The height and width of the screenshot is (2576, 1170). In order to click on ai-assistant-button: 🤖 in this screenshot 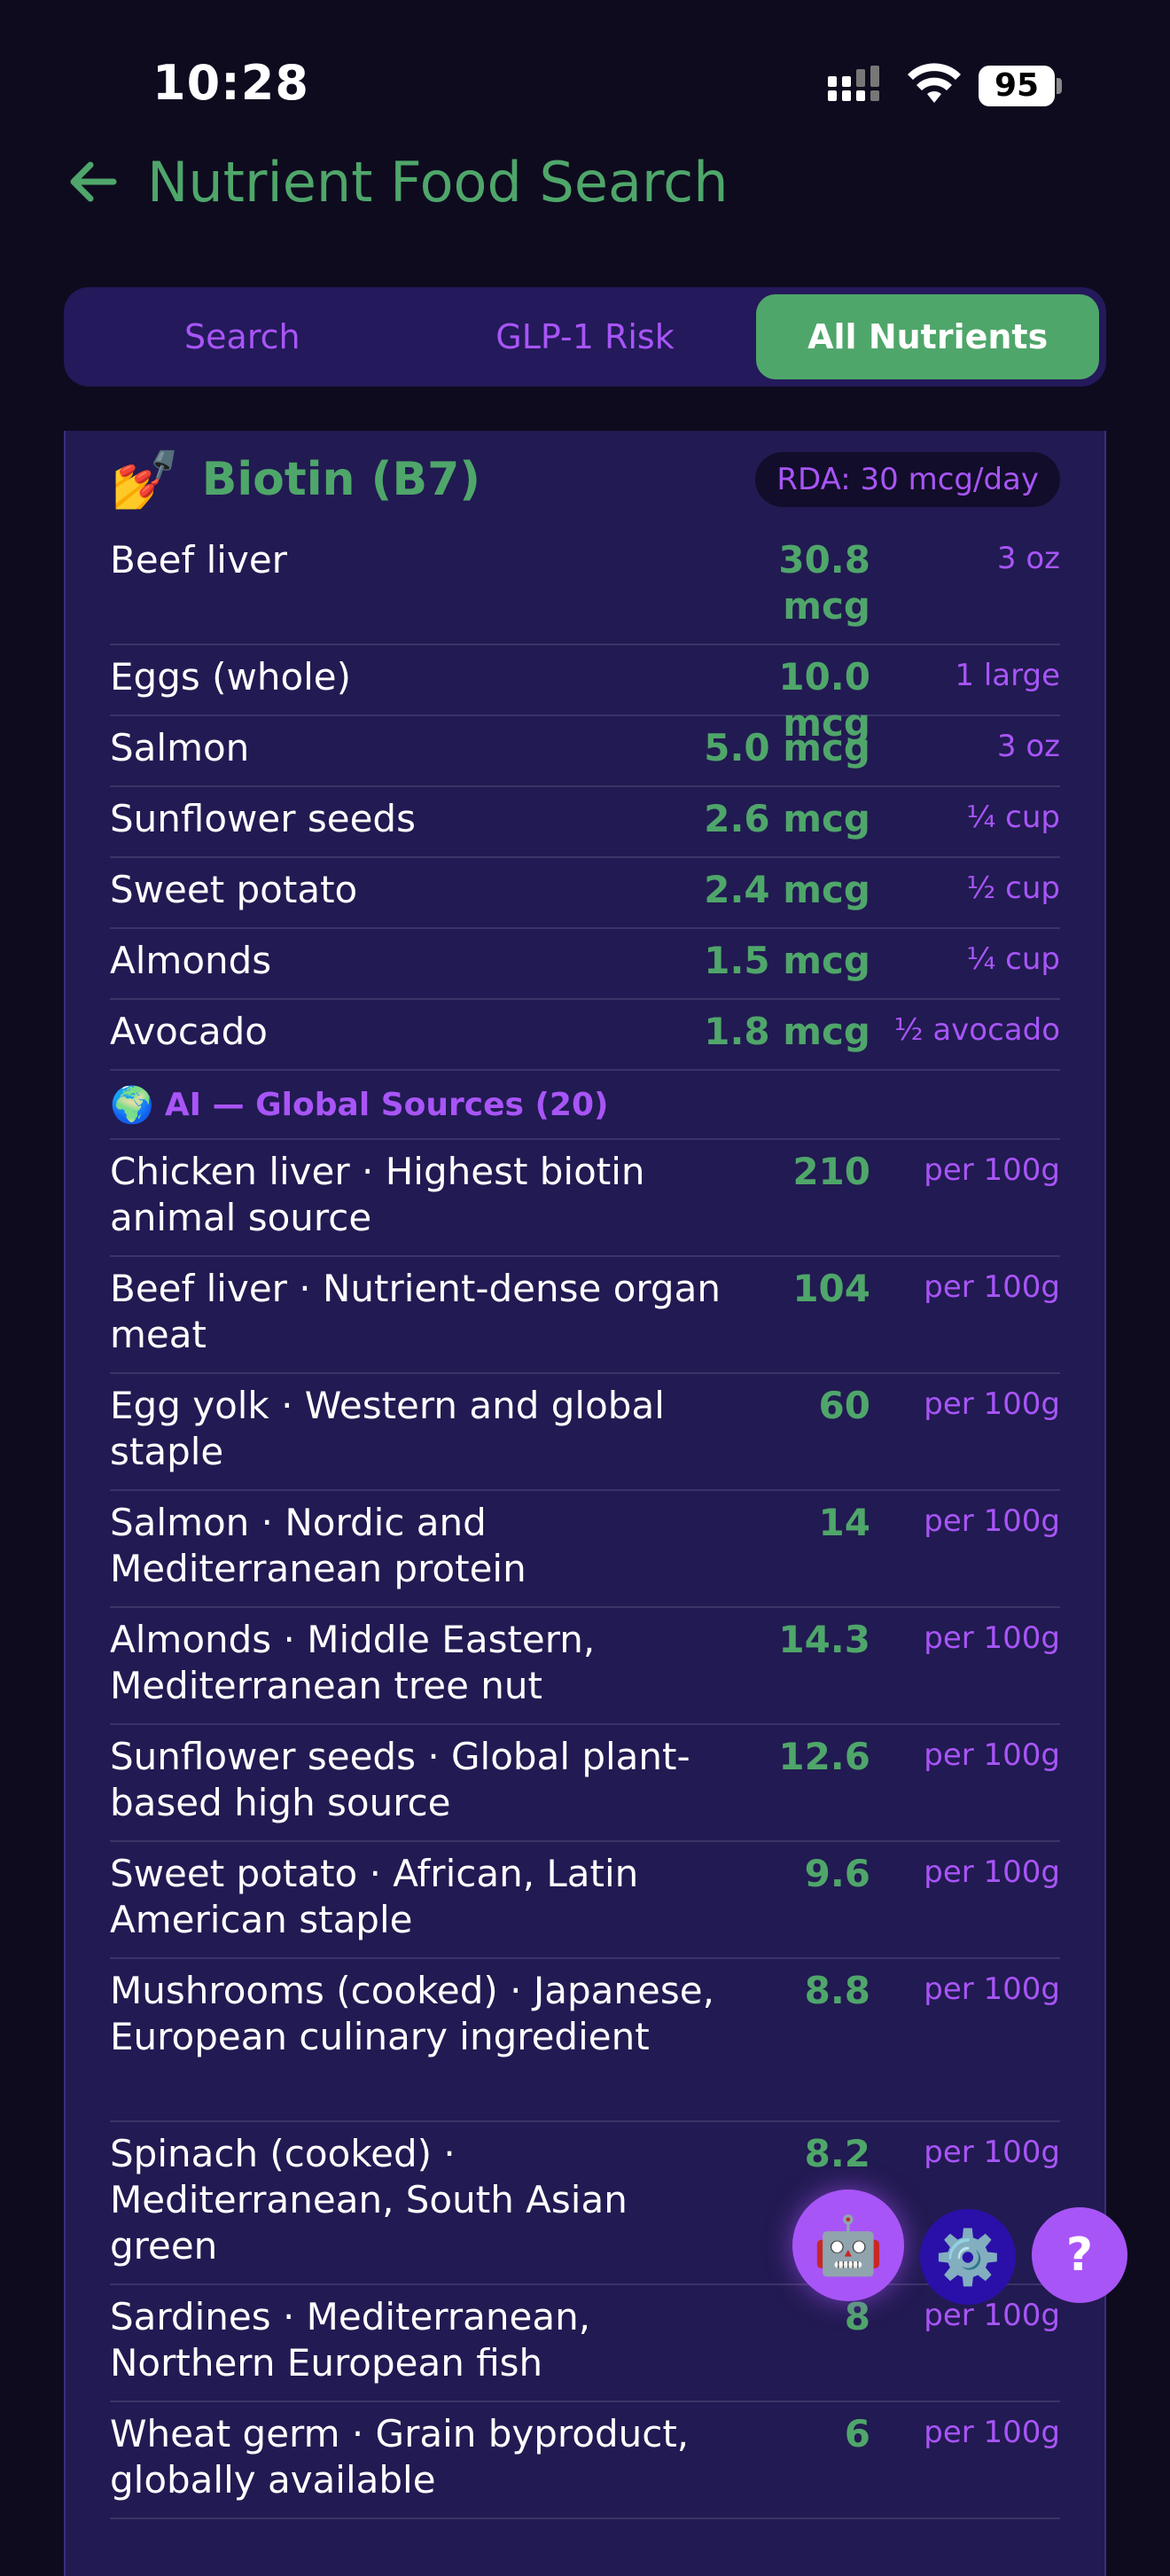, I will do `click(848, 2245)`.